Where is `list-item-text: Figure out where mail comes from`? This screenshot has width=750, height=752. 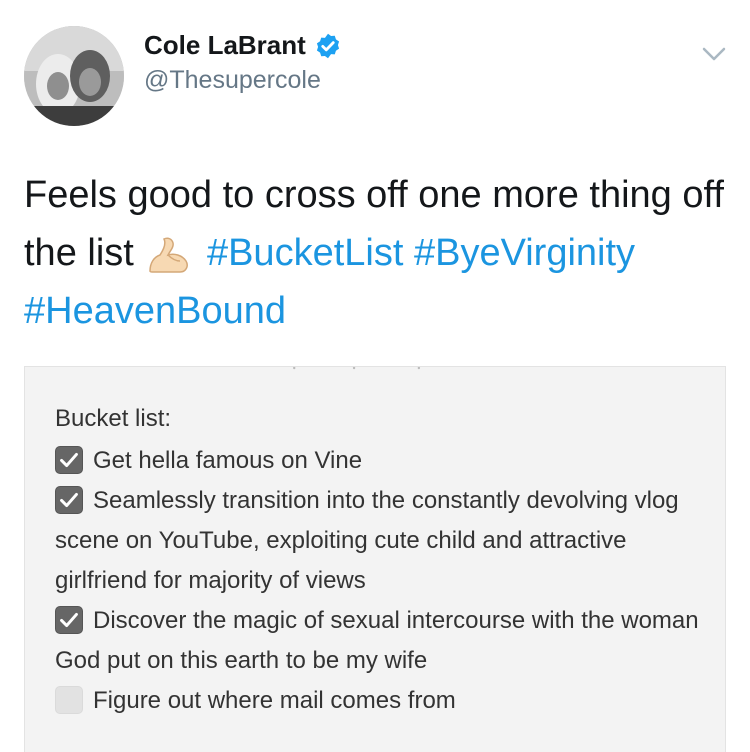
list-item-text: Figure out where mail comes from is located at coordinates (274, 700).